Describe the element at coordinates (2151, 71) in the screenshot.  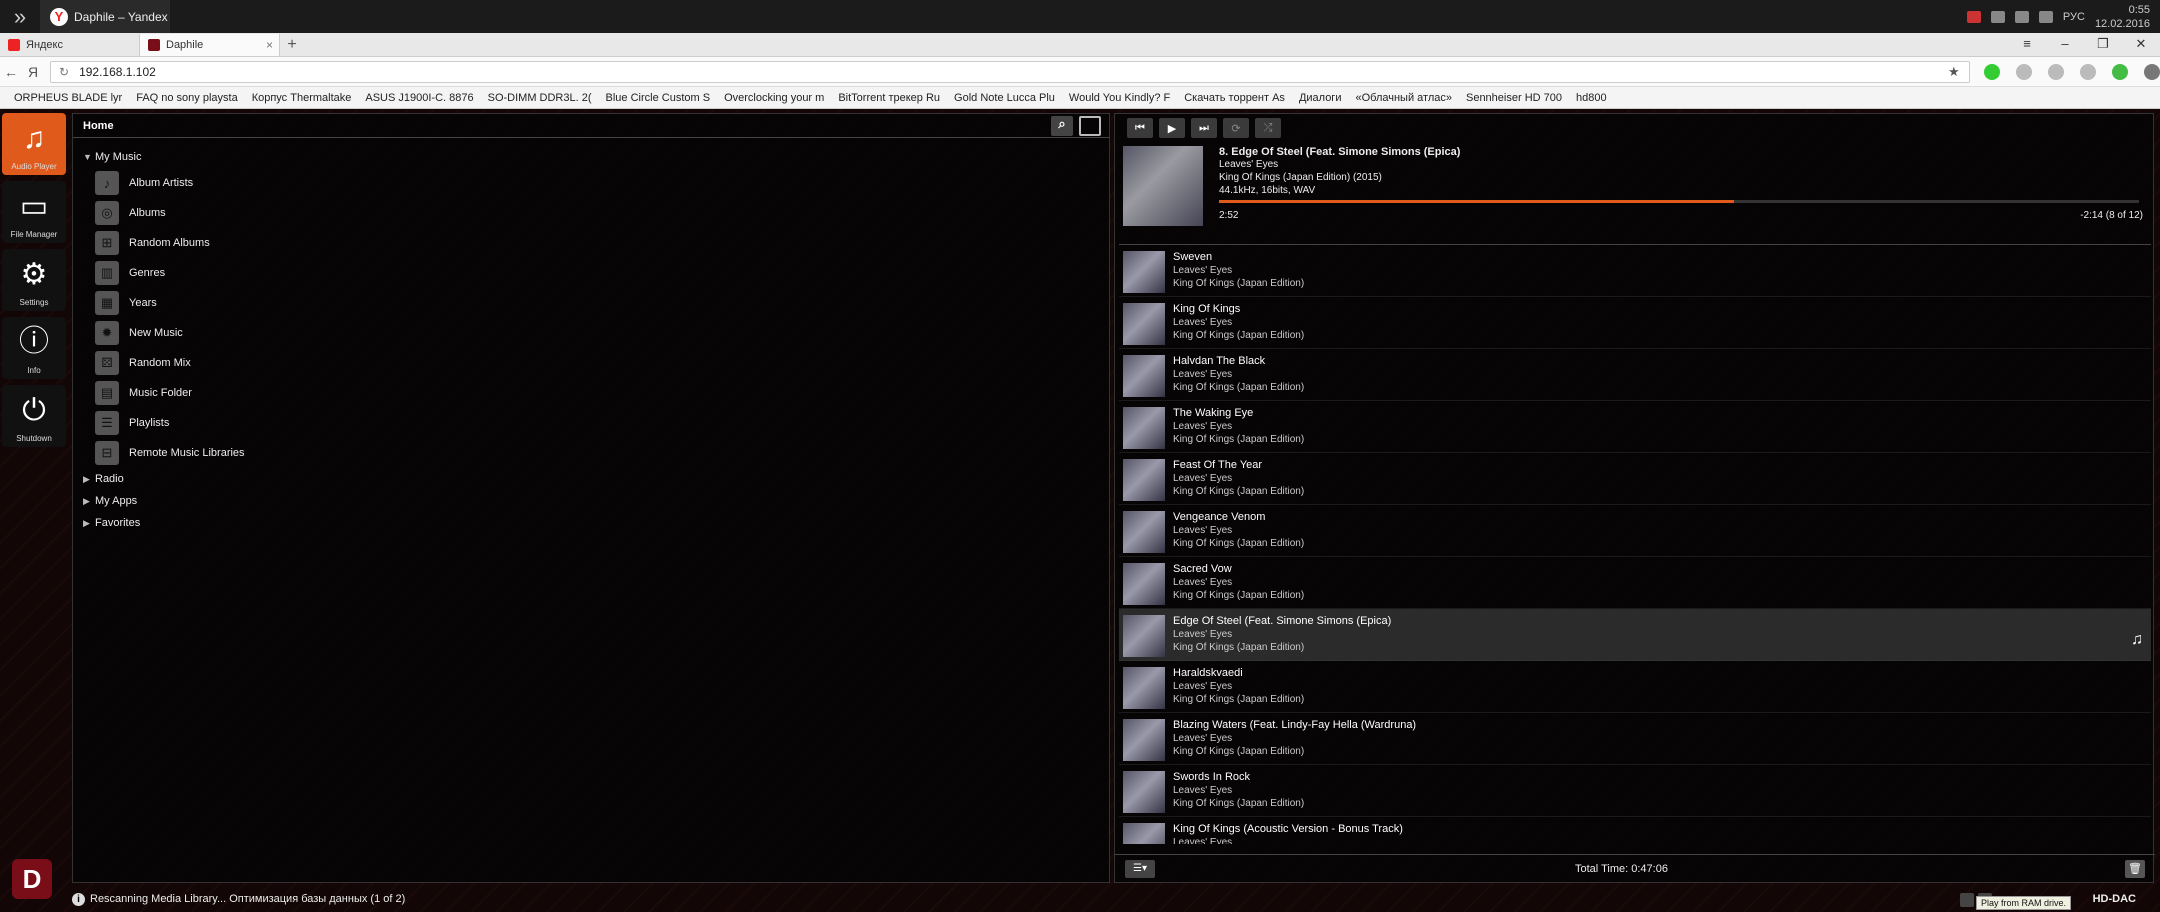
I see `downloads-icon` at that location.